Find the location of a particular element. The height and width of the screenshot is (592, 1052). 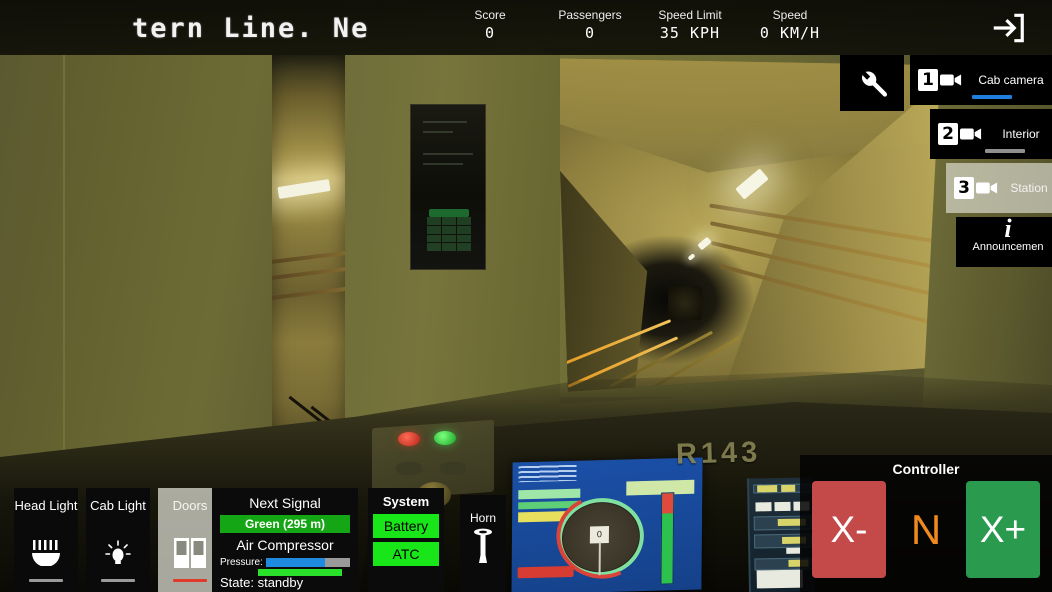

stat-score: Score 0 is located at coordinates (490, 26).